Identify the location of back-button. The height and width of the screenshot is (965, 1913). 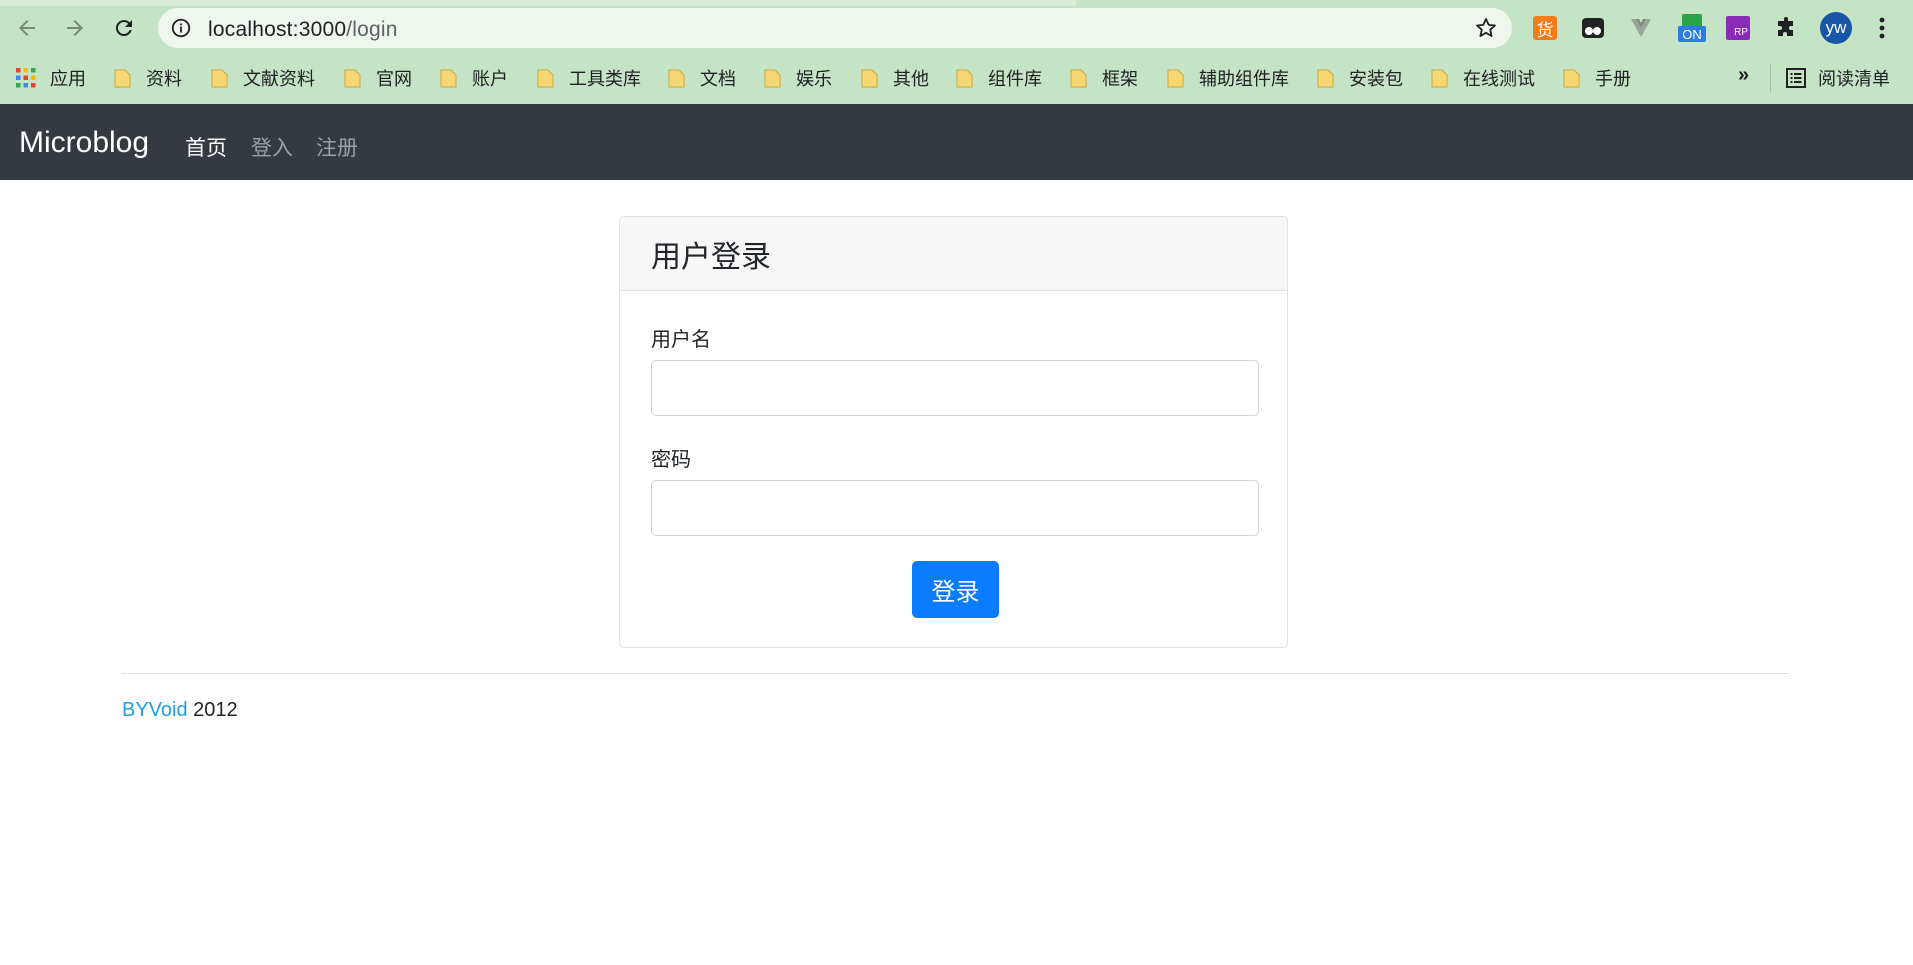
(27, 28).